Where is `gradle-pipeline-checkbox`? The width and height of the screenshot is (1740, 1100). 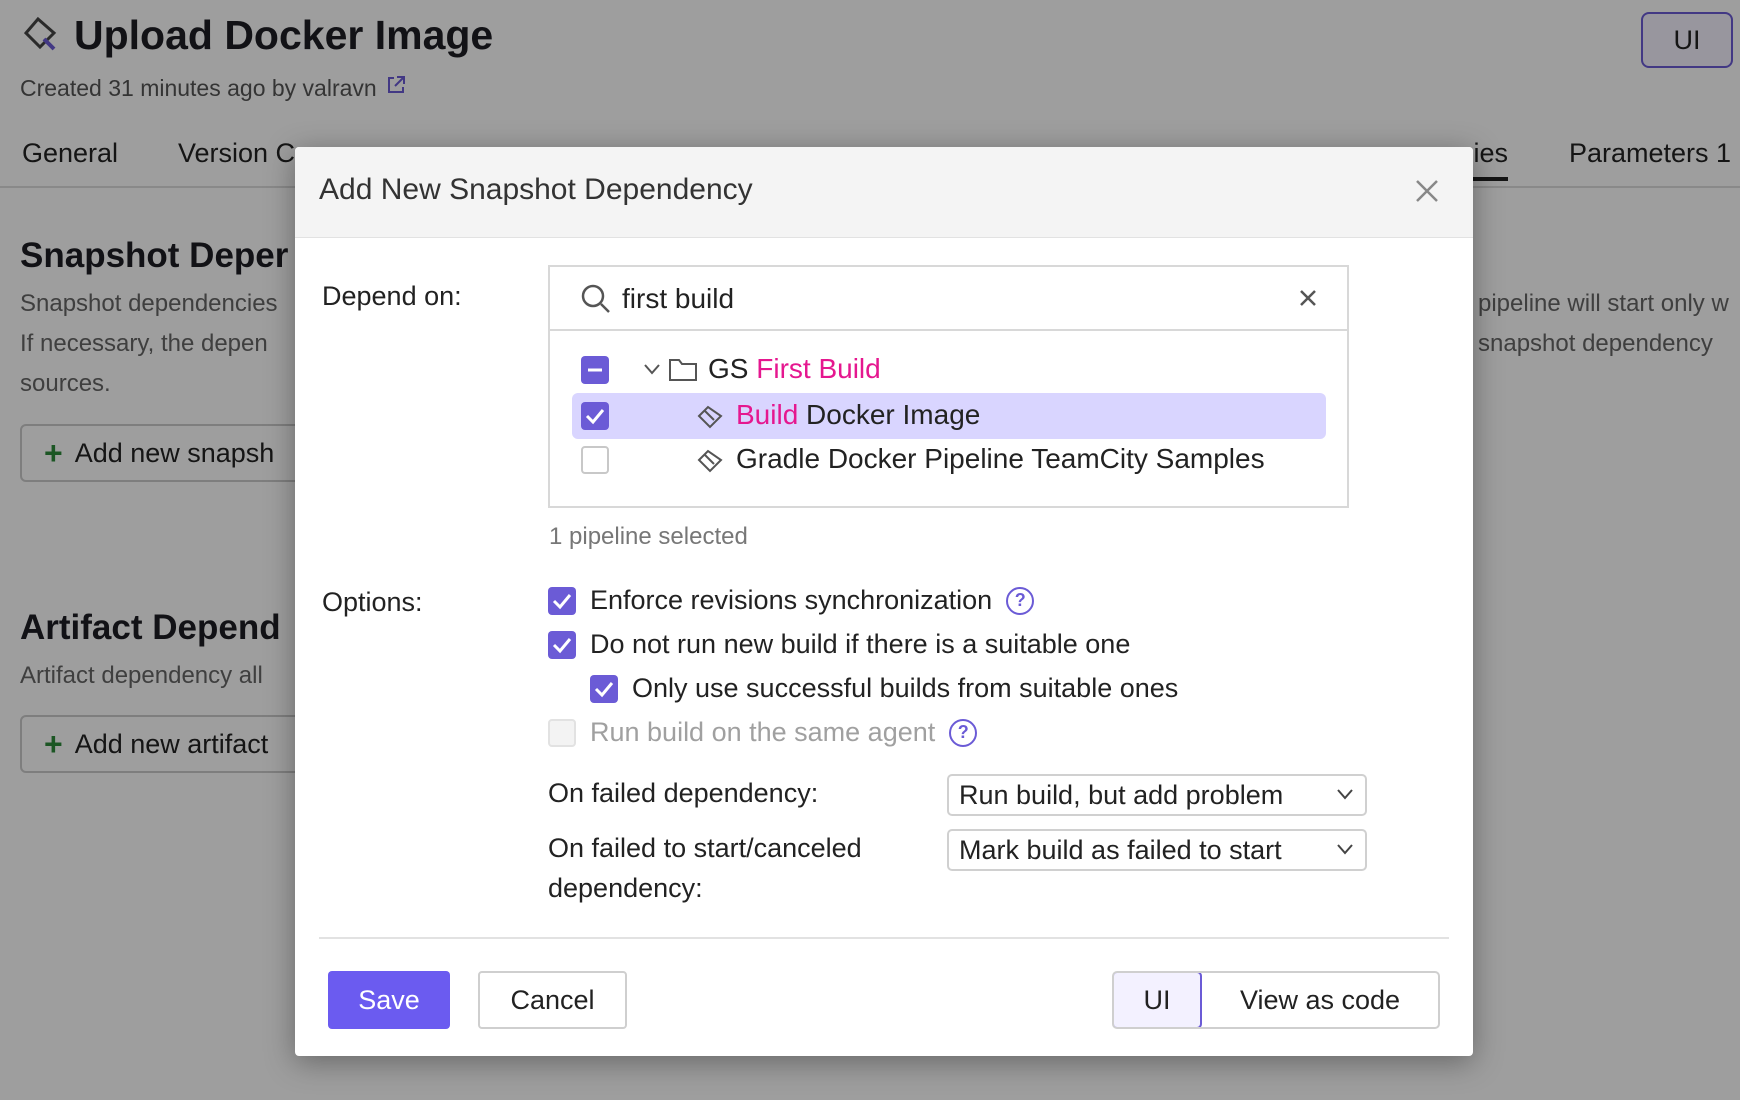
gradle-pipeline-checkbox is located at coordinates (595, 460).